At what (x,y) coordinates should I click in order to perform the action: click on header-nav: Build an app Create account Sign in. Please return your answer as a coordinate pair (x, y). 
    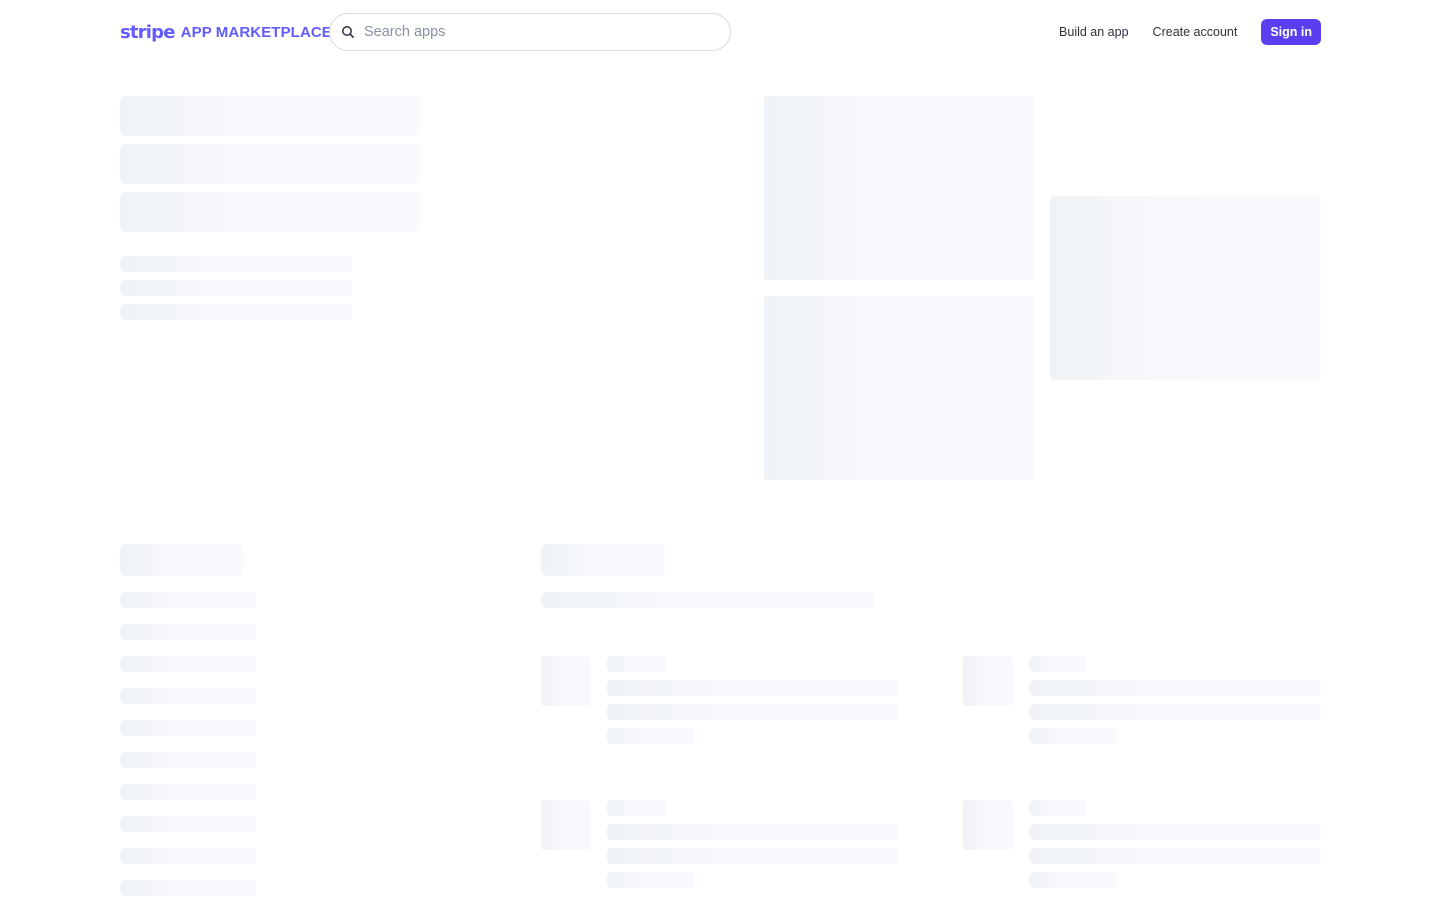
    Looking at the image, I should click on (1190, 32).